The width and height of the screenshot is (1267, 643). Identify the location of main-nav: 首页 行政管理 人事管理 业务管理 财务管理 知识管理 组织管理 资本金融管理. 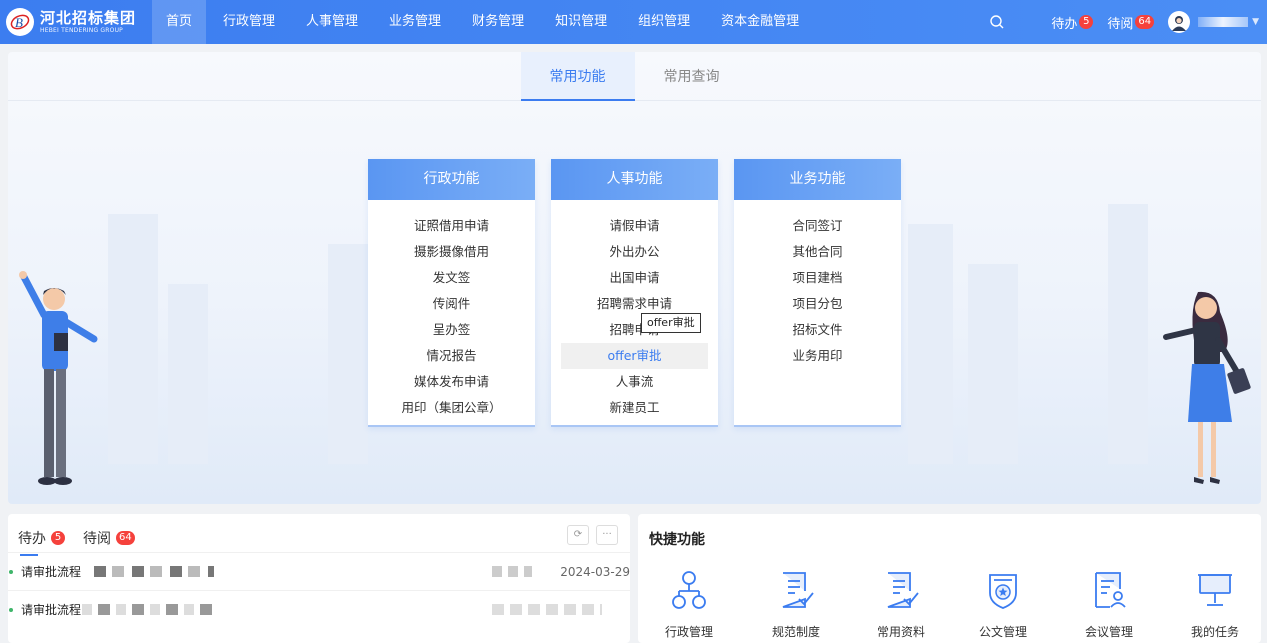
(484, 22).